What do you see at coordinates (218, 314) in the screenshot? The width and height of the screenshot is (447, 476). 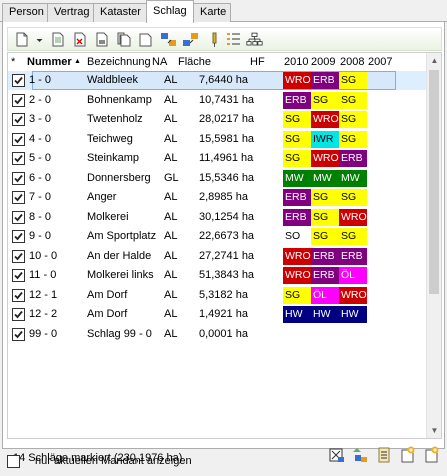 I see `table-row: 12 - 2 Am Dorf AL 1,4921 ha HW HW HW` at bounding box center [218, 314].